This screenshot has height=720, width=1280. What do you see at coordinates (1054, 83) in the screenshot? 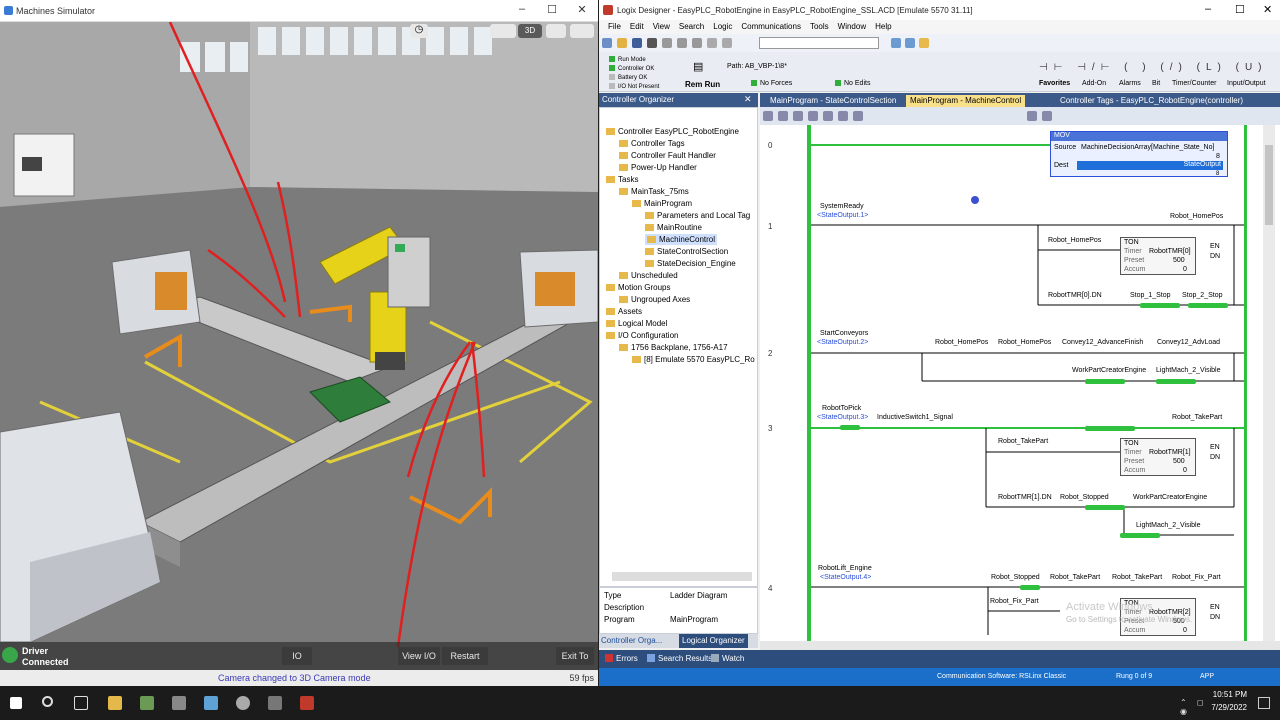
I see `element-tab-favorites: Favorites` at bounding box center [1054, 83].